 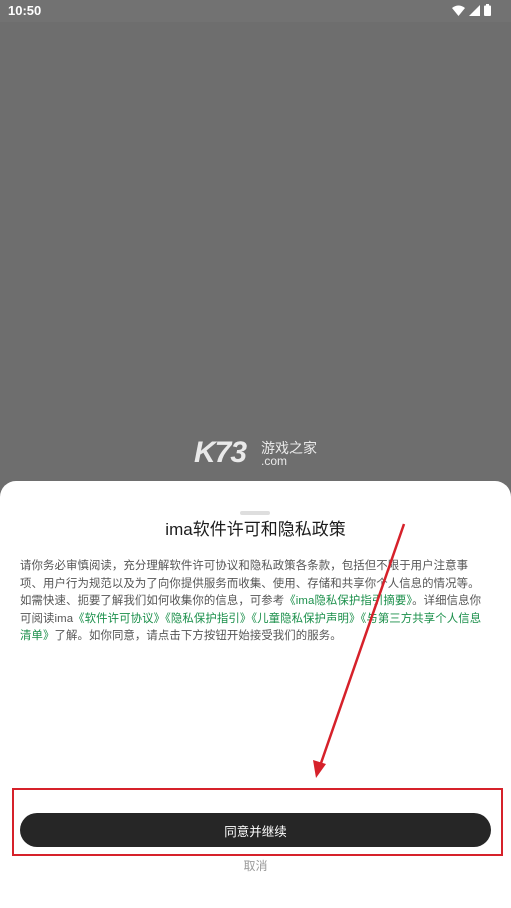 I want to click on watermark-domain: .com, so click(x=274, y=461).